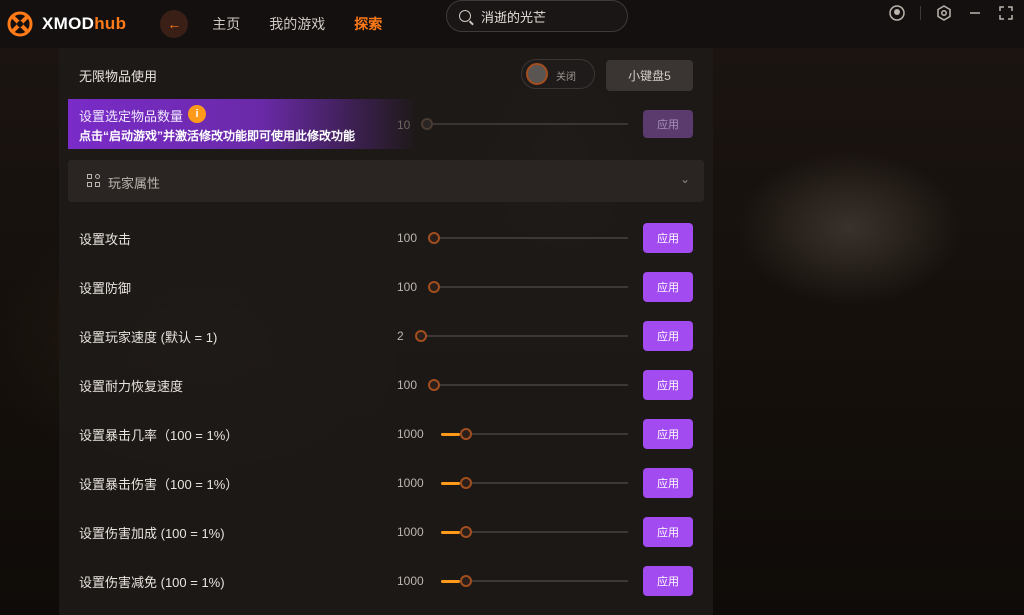 This screenshot has width=1024, height=615. Describe the element at coordinates (386, 434) in the screenshot. I see `attribute-slider-row: 设置暴击几率（100 = 1%） 1000 应用` at that location.